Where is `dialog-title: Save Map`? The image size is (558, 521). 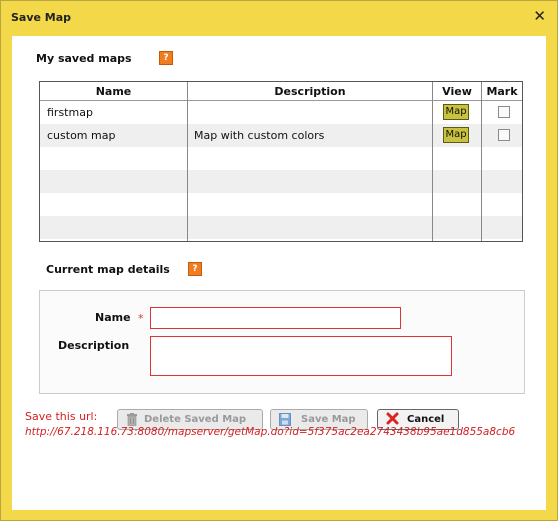 dialog-title: Save Map is located at coordinates (41, 17).